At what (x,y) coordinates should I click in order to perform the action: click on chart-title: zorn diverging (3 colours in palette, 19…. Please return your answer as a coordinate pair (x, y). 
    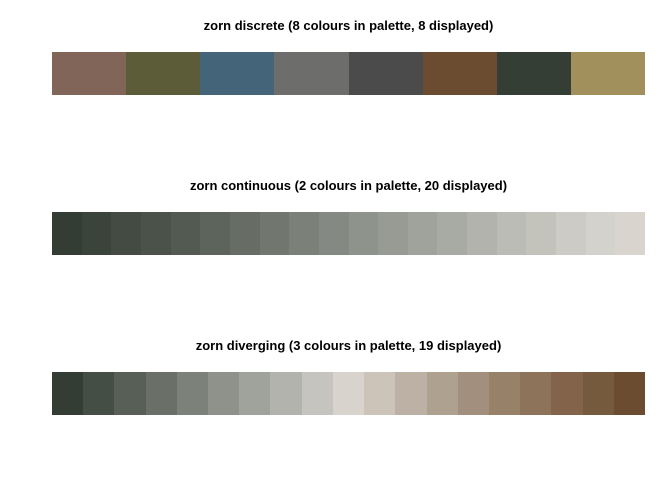
    Looking at the image, I should click on (348, 345).